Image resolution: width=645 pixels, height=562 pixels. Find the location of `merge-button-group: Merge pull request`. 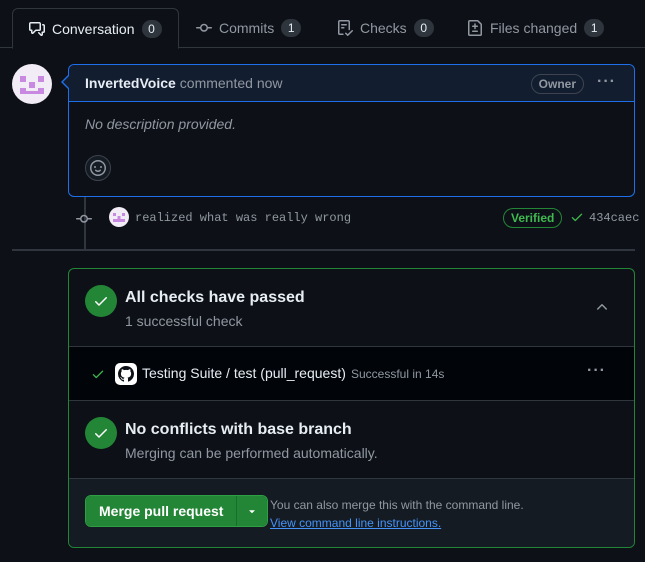

merge-button-group: Merge pull request is located at coordinates (177, 511).